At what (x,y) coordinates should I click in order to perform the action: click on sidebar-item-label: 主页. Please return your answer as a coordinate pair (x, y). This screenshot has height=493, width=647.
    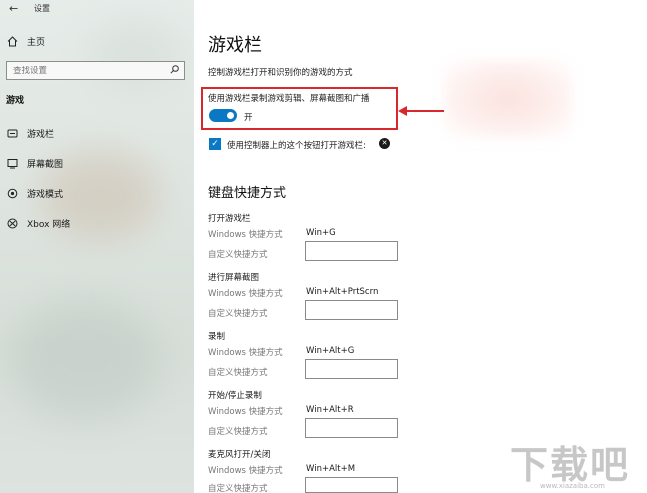
    Looking at the image, I should click on (36, 43).